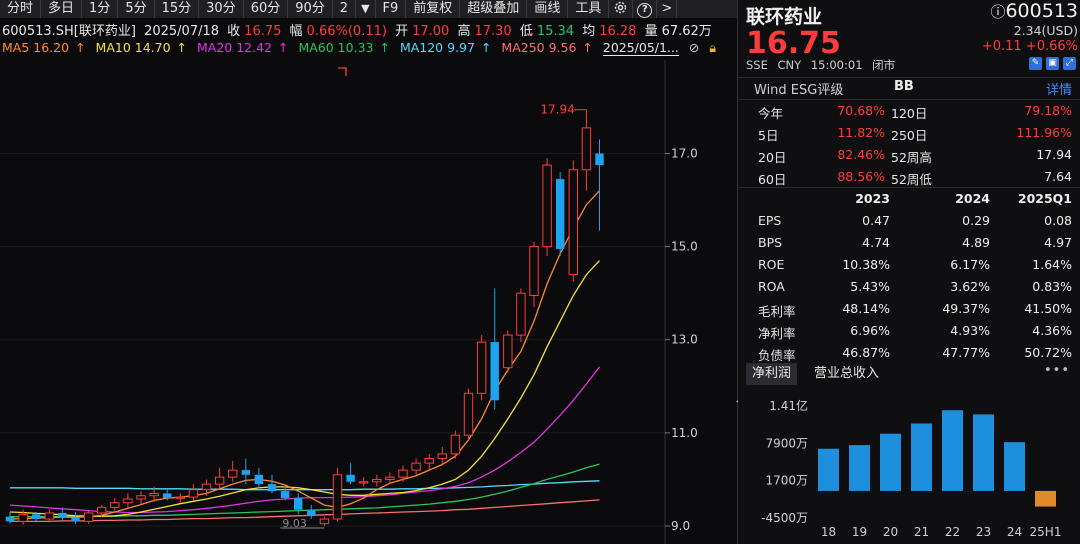 This screenshot has height=544, width=1080. I want to click on stock-code: ⓘ600513, so click(1034, 11).